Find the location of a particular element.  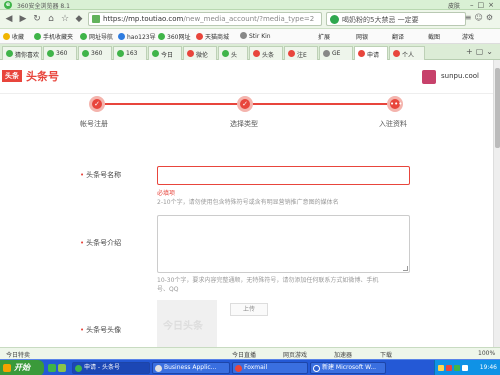

status-item-live: 今日直播 is located at coordinates (244, 354).